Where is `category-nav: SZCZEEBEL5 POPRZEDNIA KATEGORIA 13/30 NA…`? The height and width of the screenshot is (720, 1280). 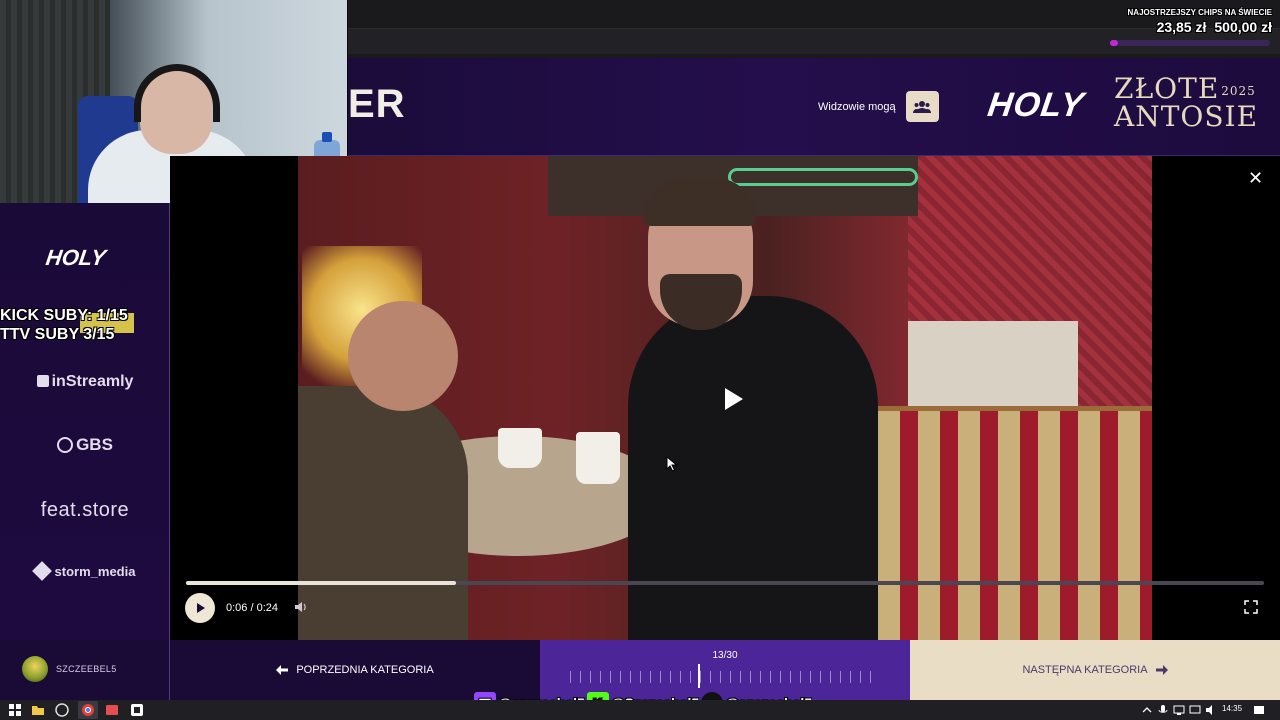 category-nav: SZCZEEBEL5 POPRZEDNIA KATEGORIA 13/30 NA… is located at coordinates (640, 670).